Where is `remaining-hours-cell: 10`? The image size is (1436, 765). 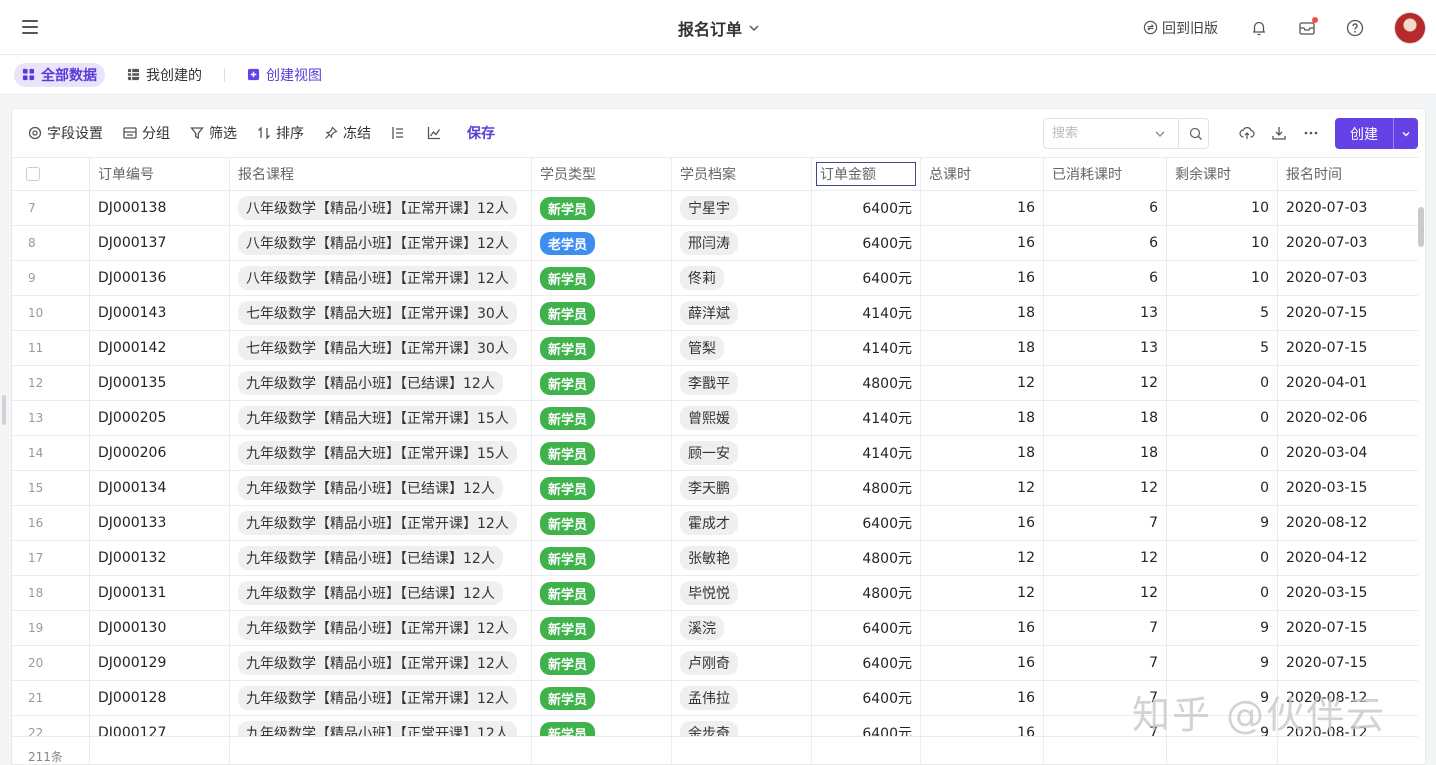 remaining-hours-cell: 10 is located at coordinates (1222, 243).